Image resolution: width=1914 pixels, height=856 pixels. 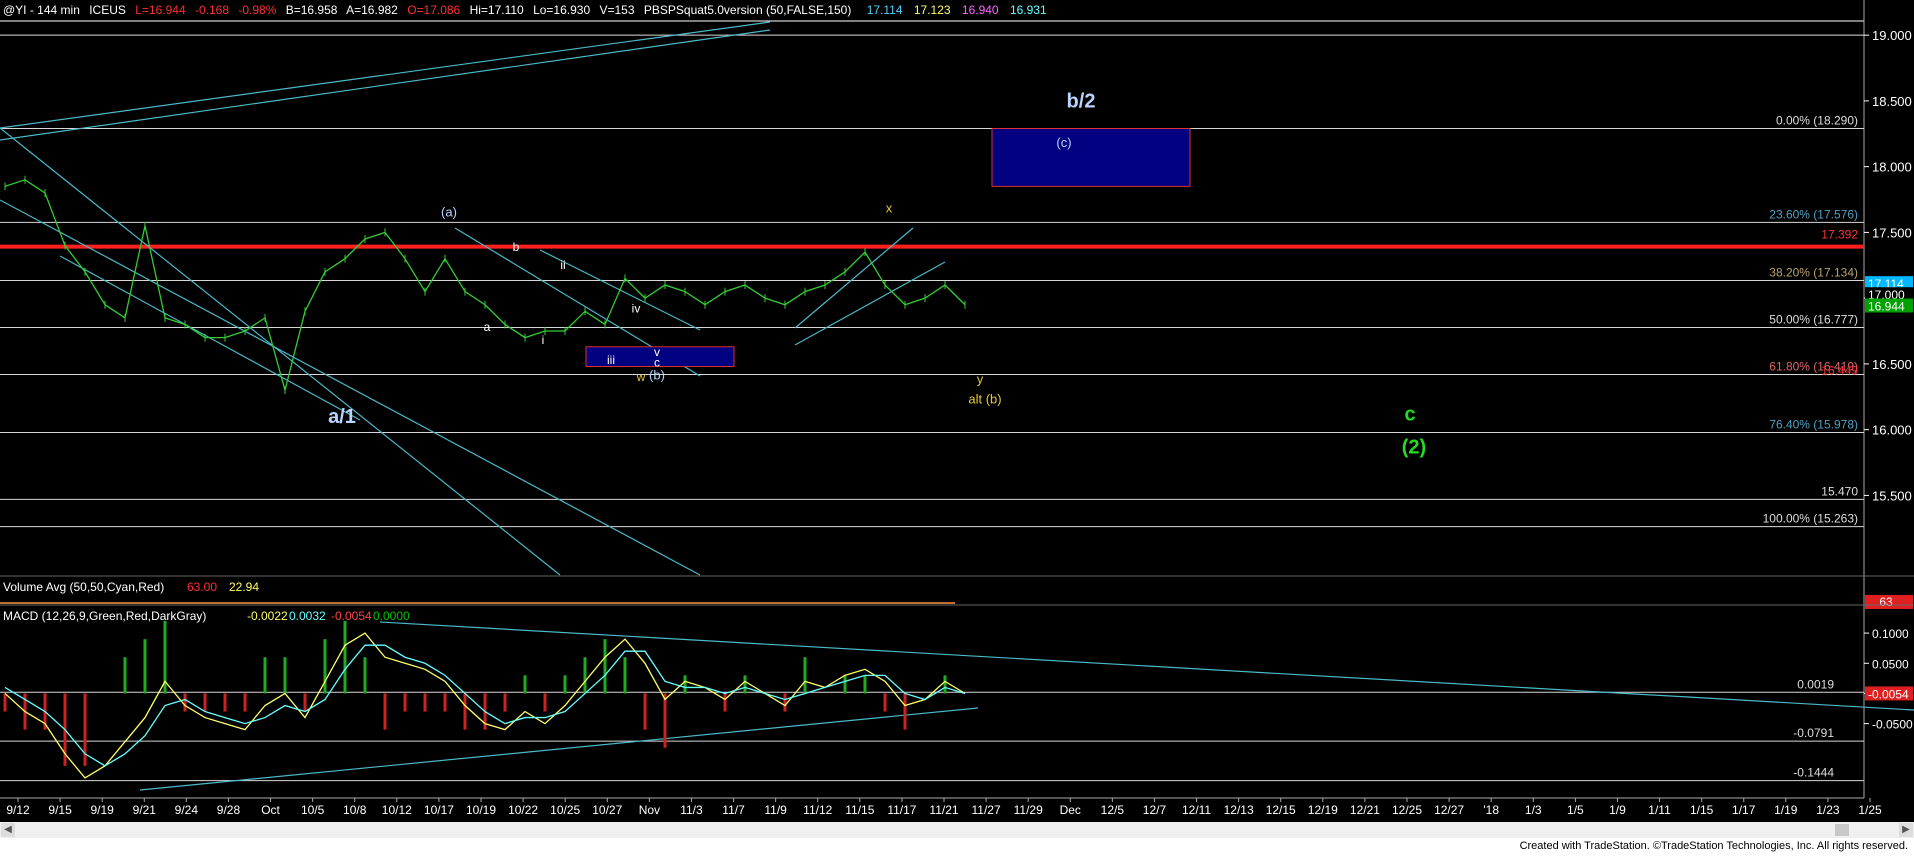 I want to click on volume-value-2: 22.94, so click(x=244, y=587).